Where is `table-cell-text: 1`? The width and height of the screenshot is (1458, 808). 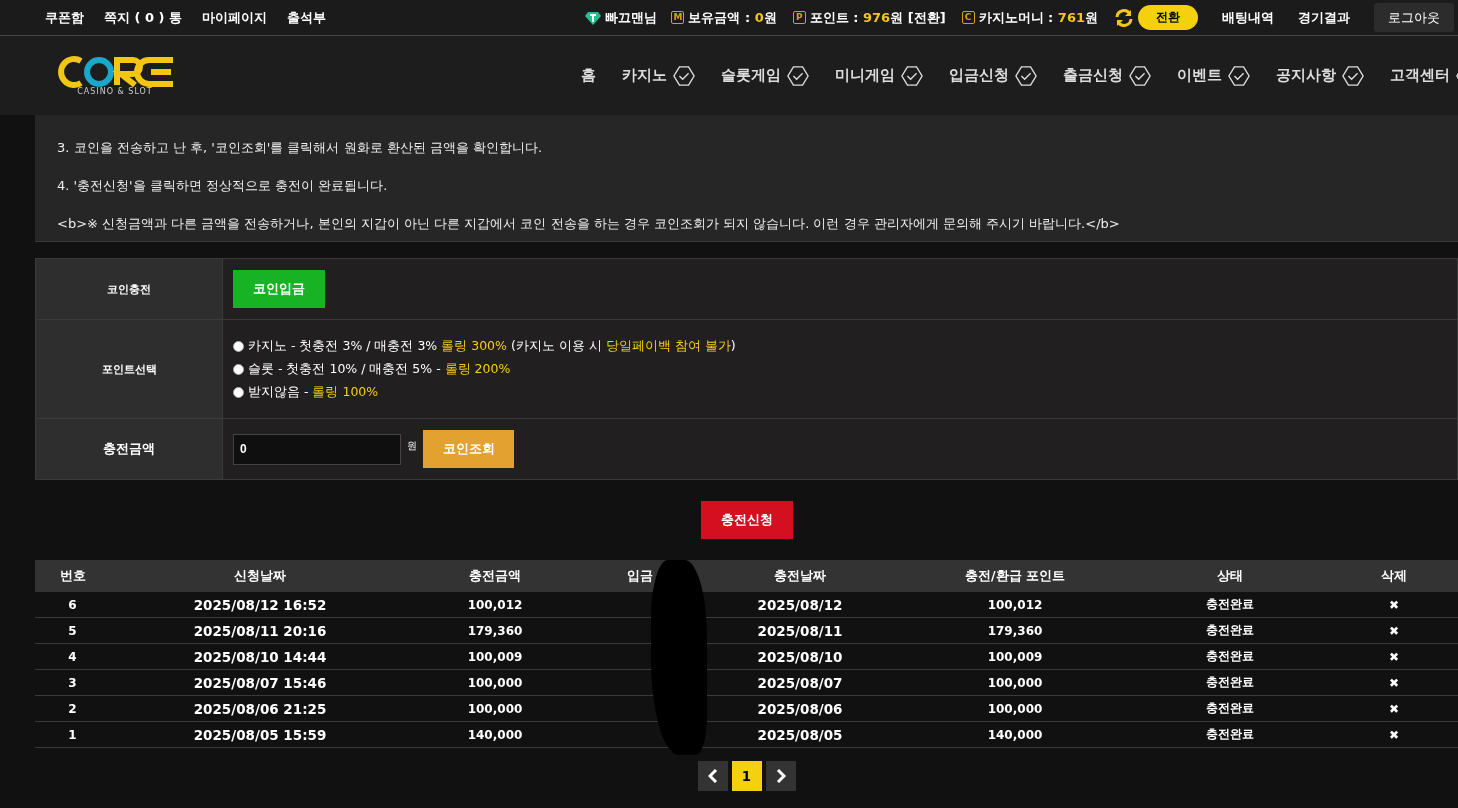
table-cell-text: 1 is located at coordinates (72, 734).